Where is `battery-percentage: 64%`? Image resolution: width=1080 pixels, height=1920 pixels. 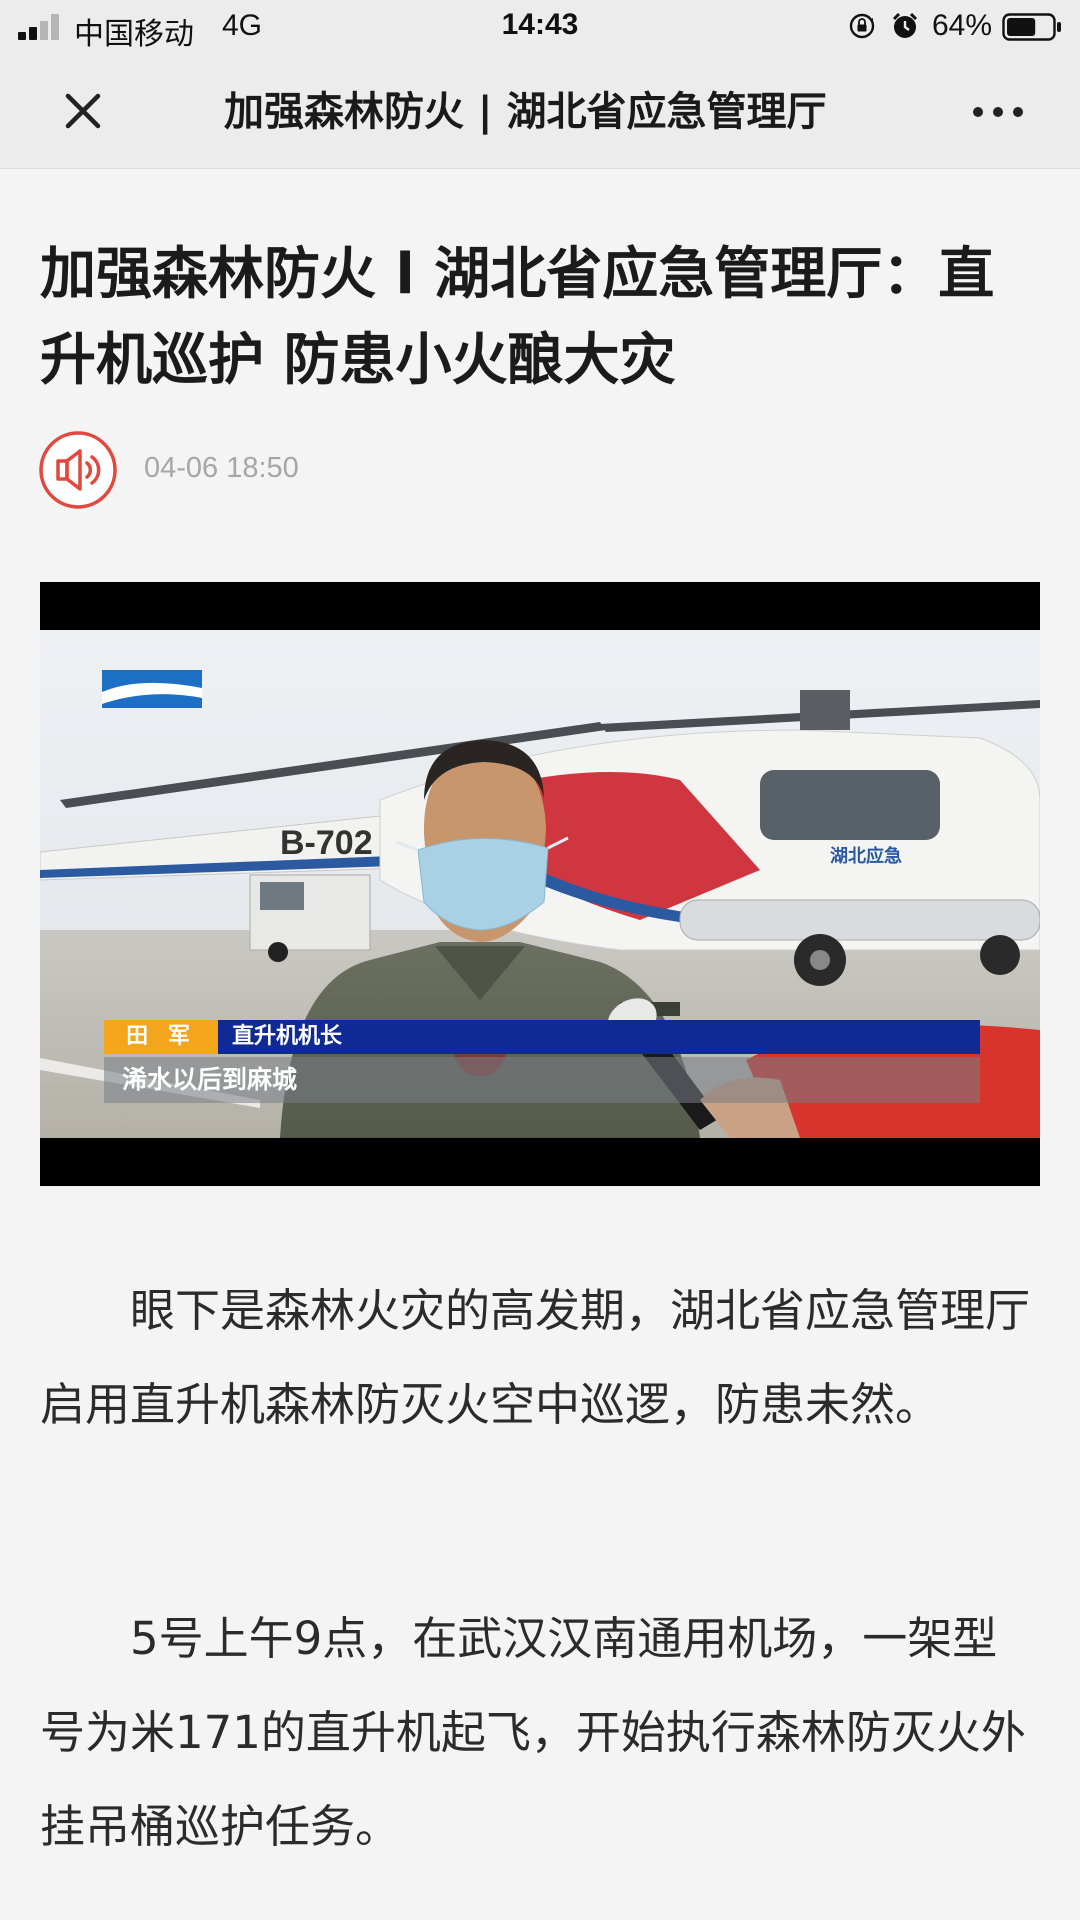
battery-percentage: 64% is located at coordinates (962, 25).